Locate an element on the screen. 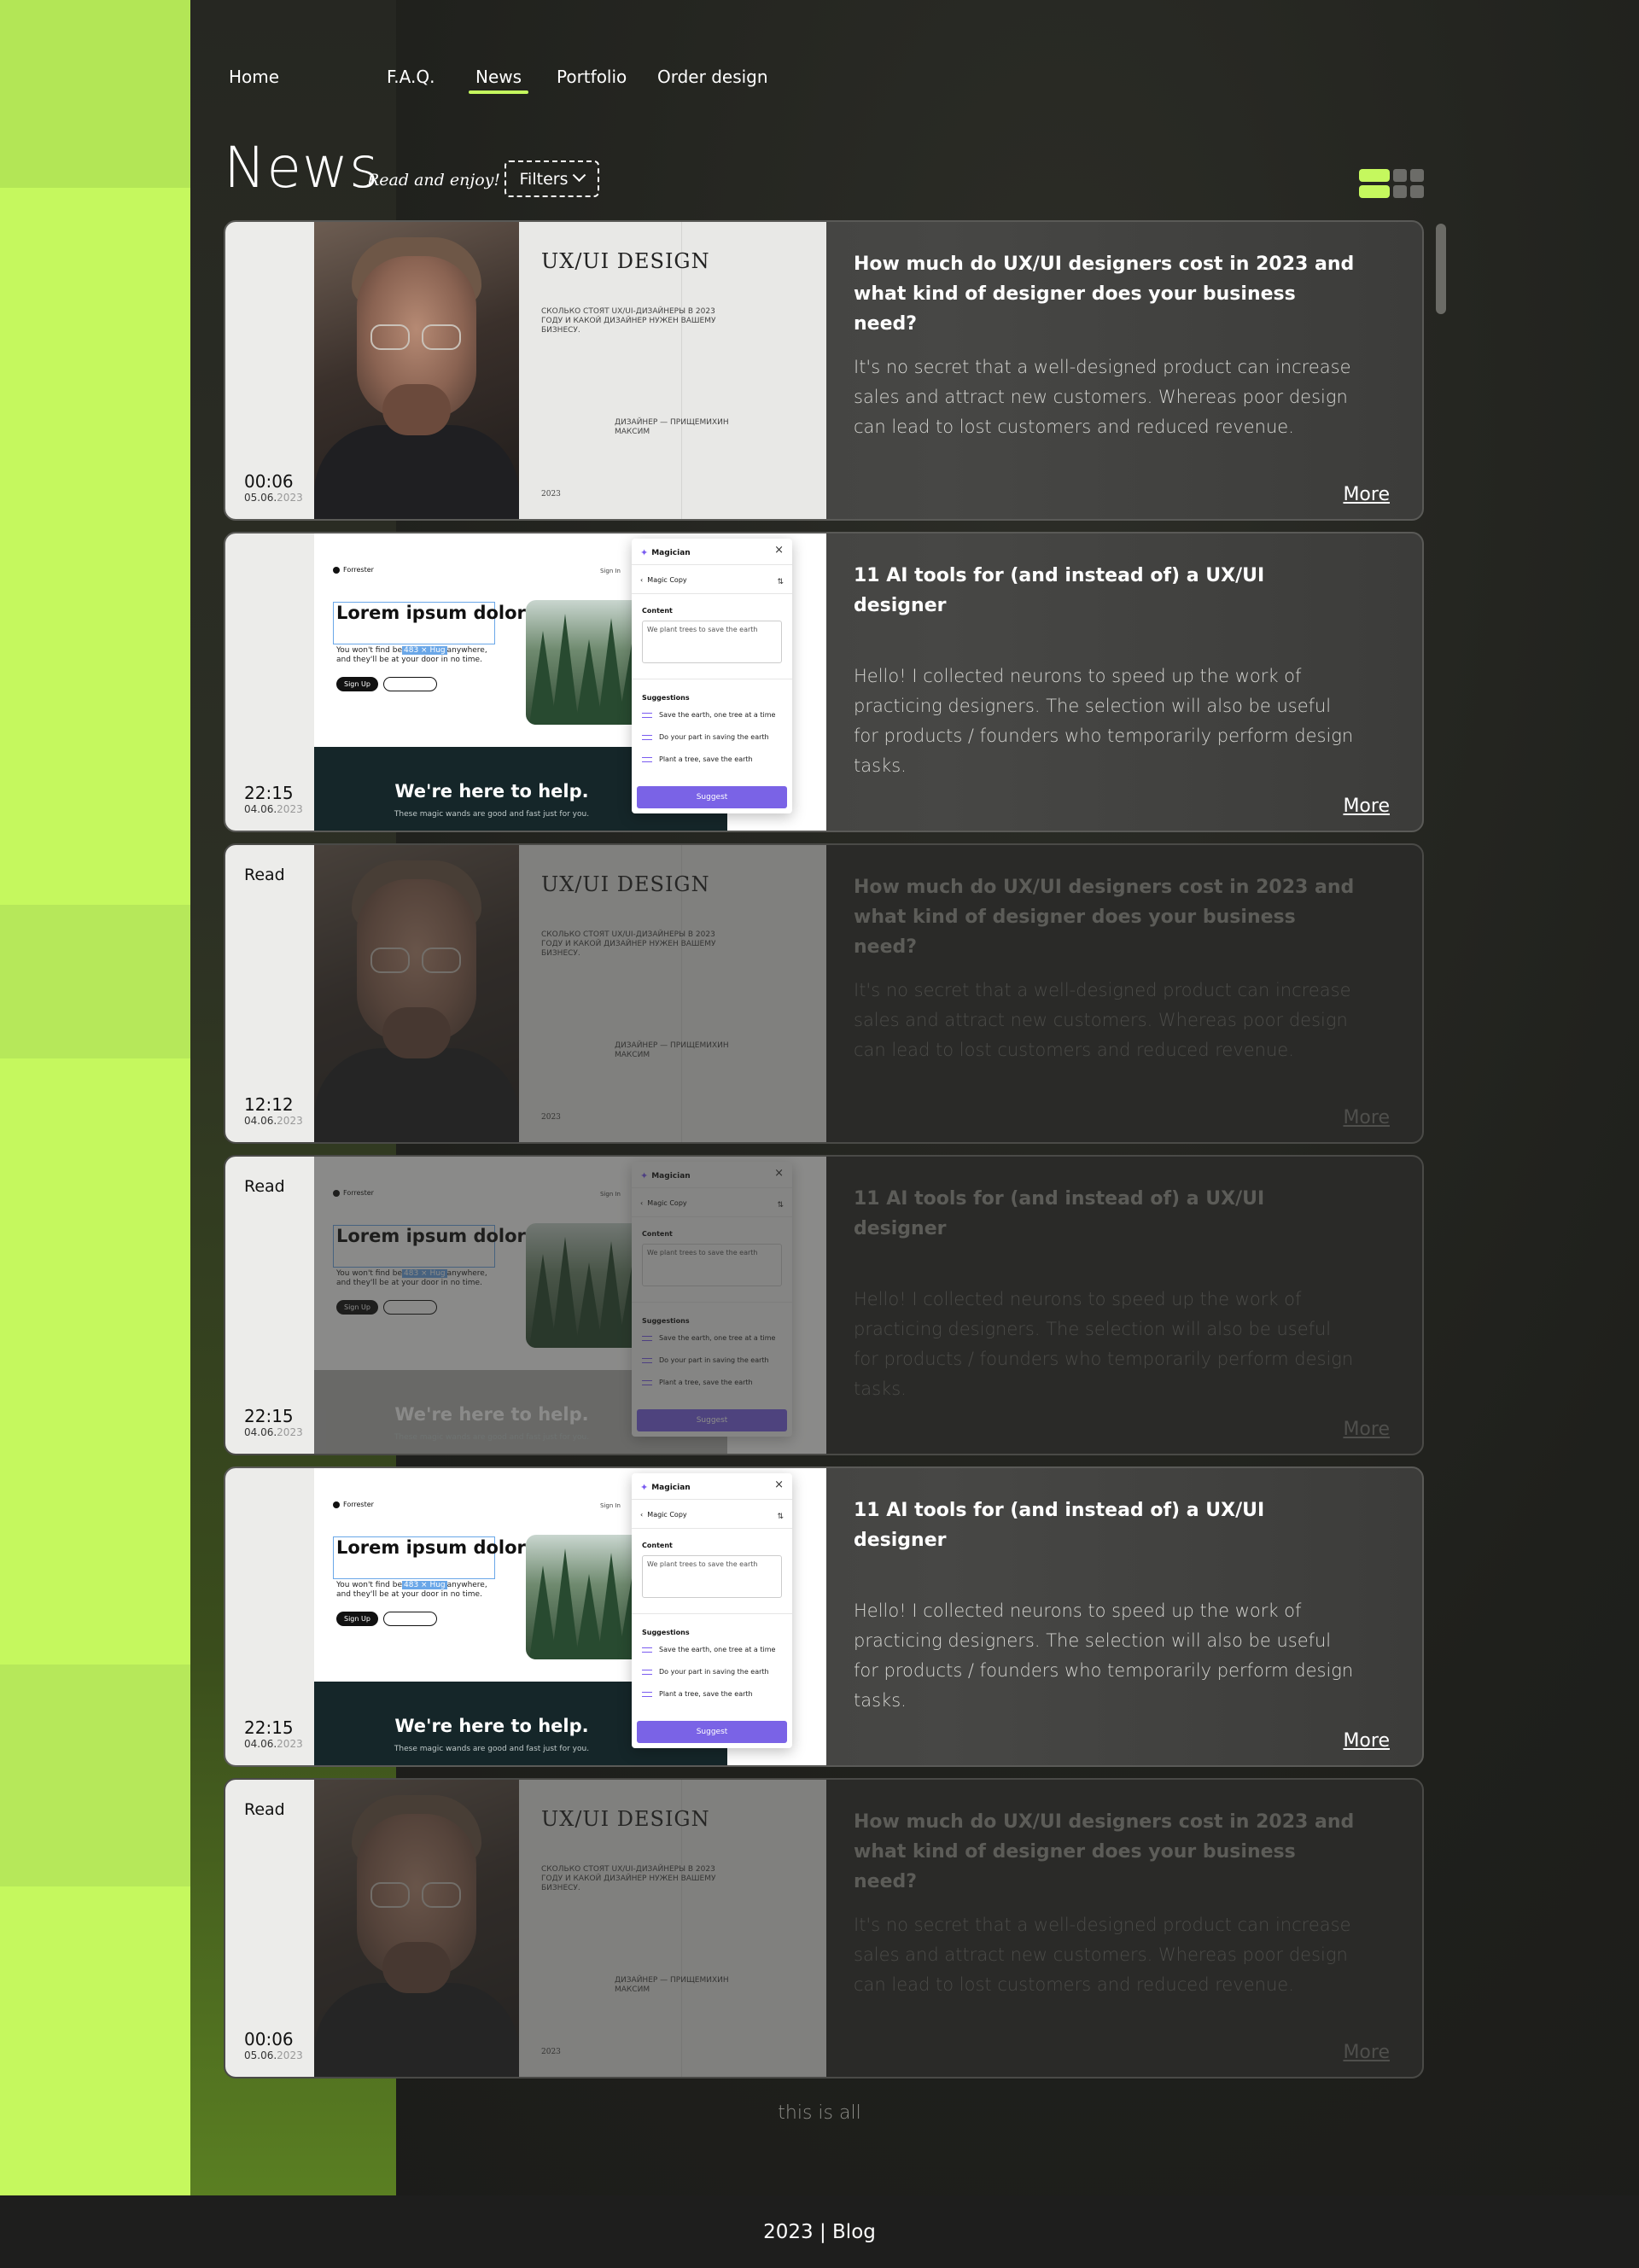 The height and width of the screenshot is (2268, 1639). view-toggle is located at coordinates (1391, 183).